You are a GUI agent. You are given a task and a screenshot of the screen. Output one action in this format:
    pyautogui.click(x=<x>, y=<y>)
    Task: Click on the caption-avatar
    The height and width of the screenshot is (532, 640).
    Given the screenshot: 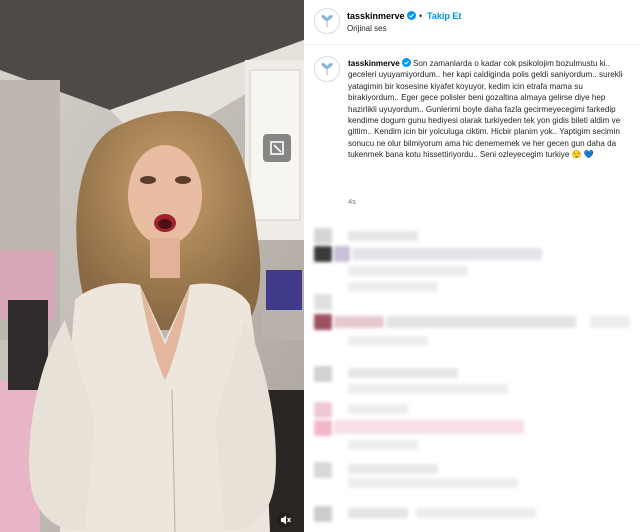 What is the action you would take?
    pyautogui.click(x=327, y=69)
    